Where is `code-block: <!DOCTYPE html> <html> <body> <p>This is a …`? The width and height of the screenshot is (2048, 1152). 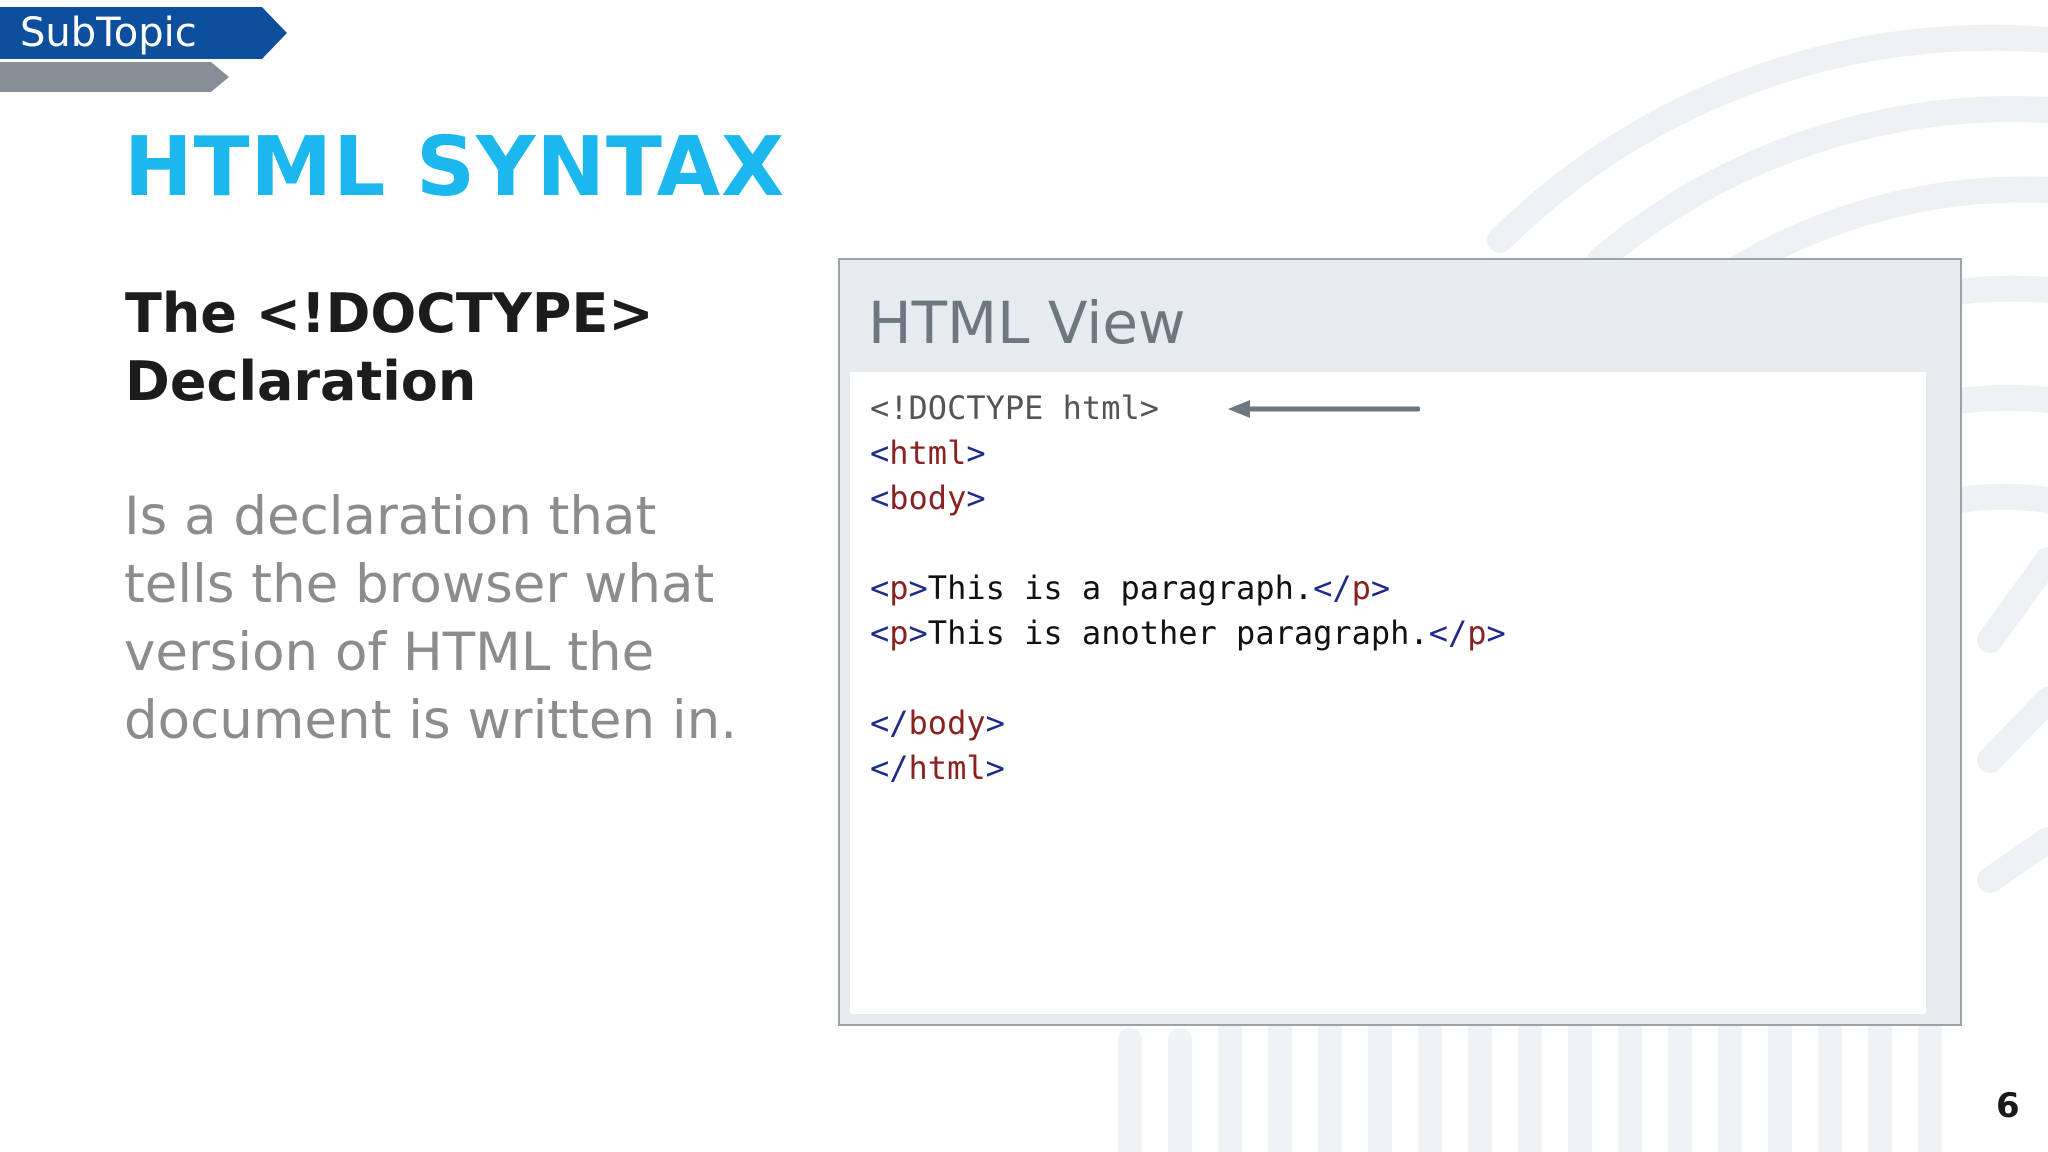 code-block: <!DOCTYPE html> <html> <body> <p>This is a … is located at coordinates (1188, 588).